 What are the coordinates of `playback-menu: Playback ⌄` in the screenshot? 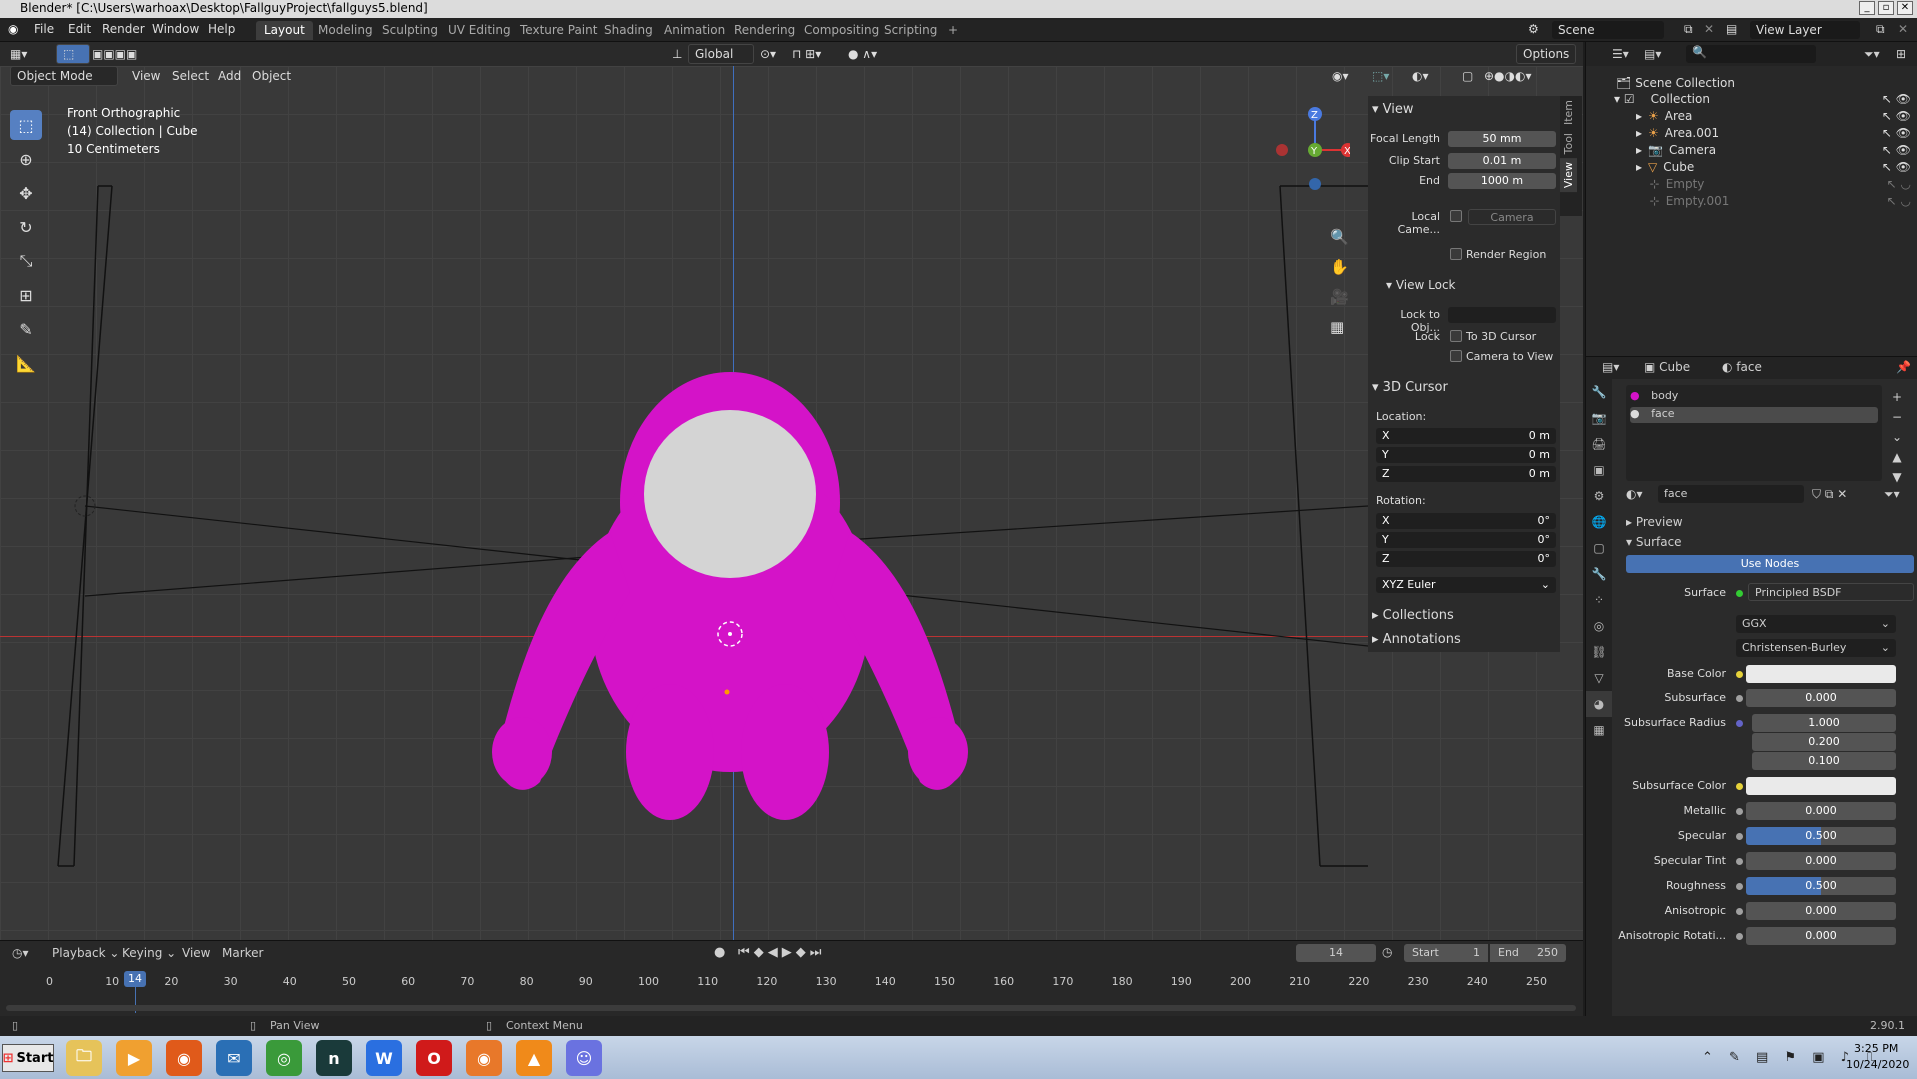 It's located at (85, 953).